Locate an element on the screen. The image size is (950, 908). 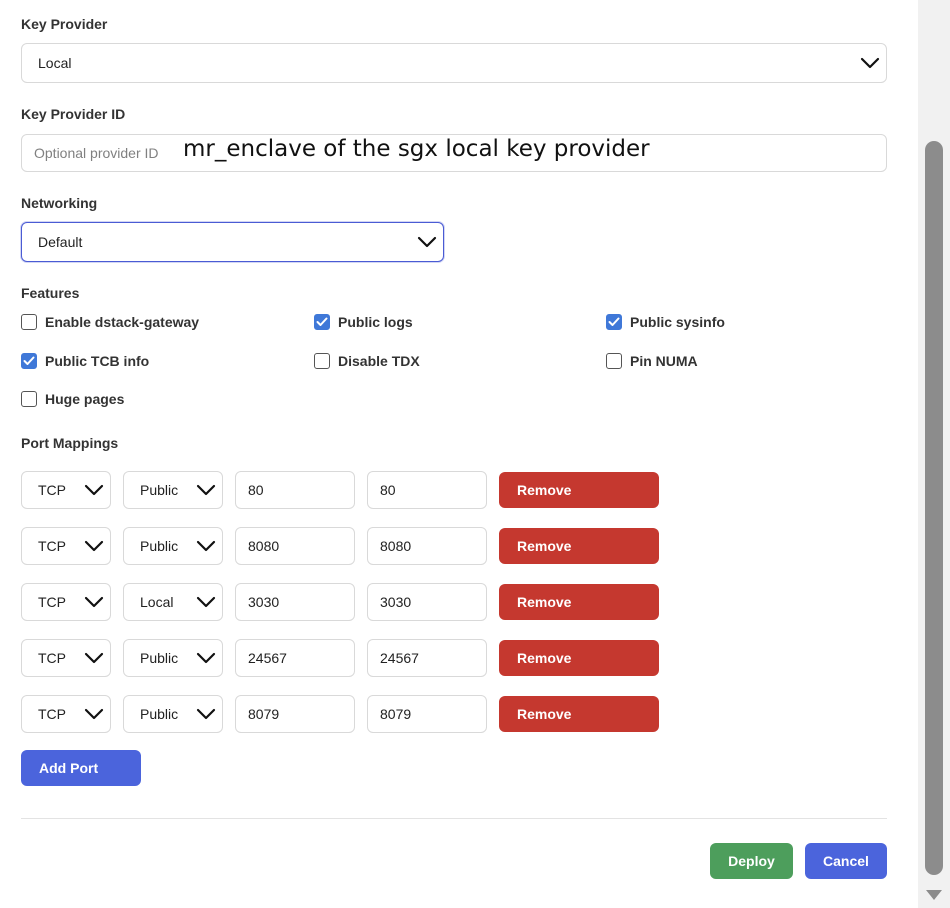
vm-port-input-value: 80 is located at coordinates (388, 490).